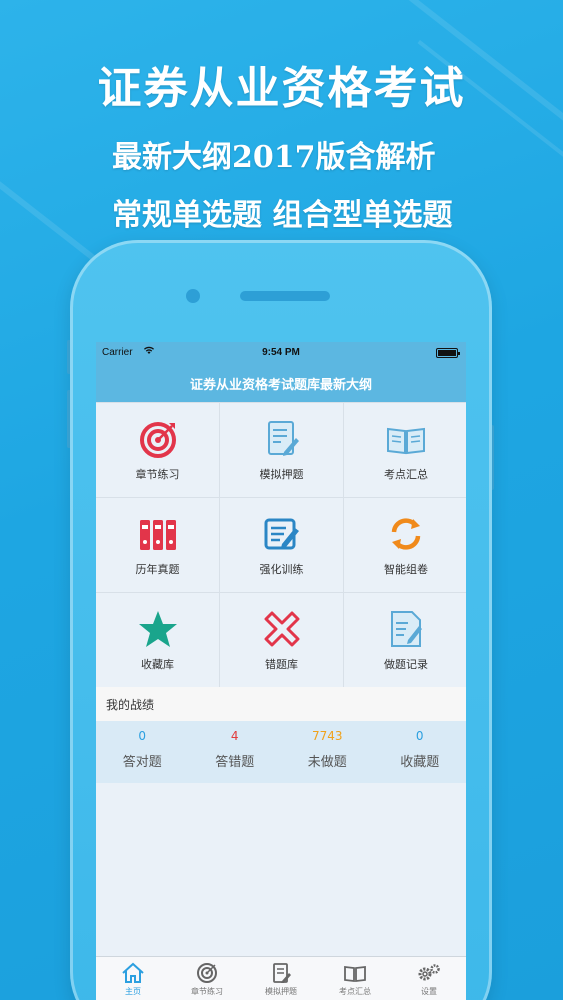  What do you see at coordinates (406, 569) in the screenshot?
I see `grid-item-label: 智能组卷` at bounding box center [406, 569].